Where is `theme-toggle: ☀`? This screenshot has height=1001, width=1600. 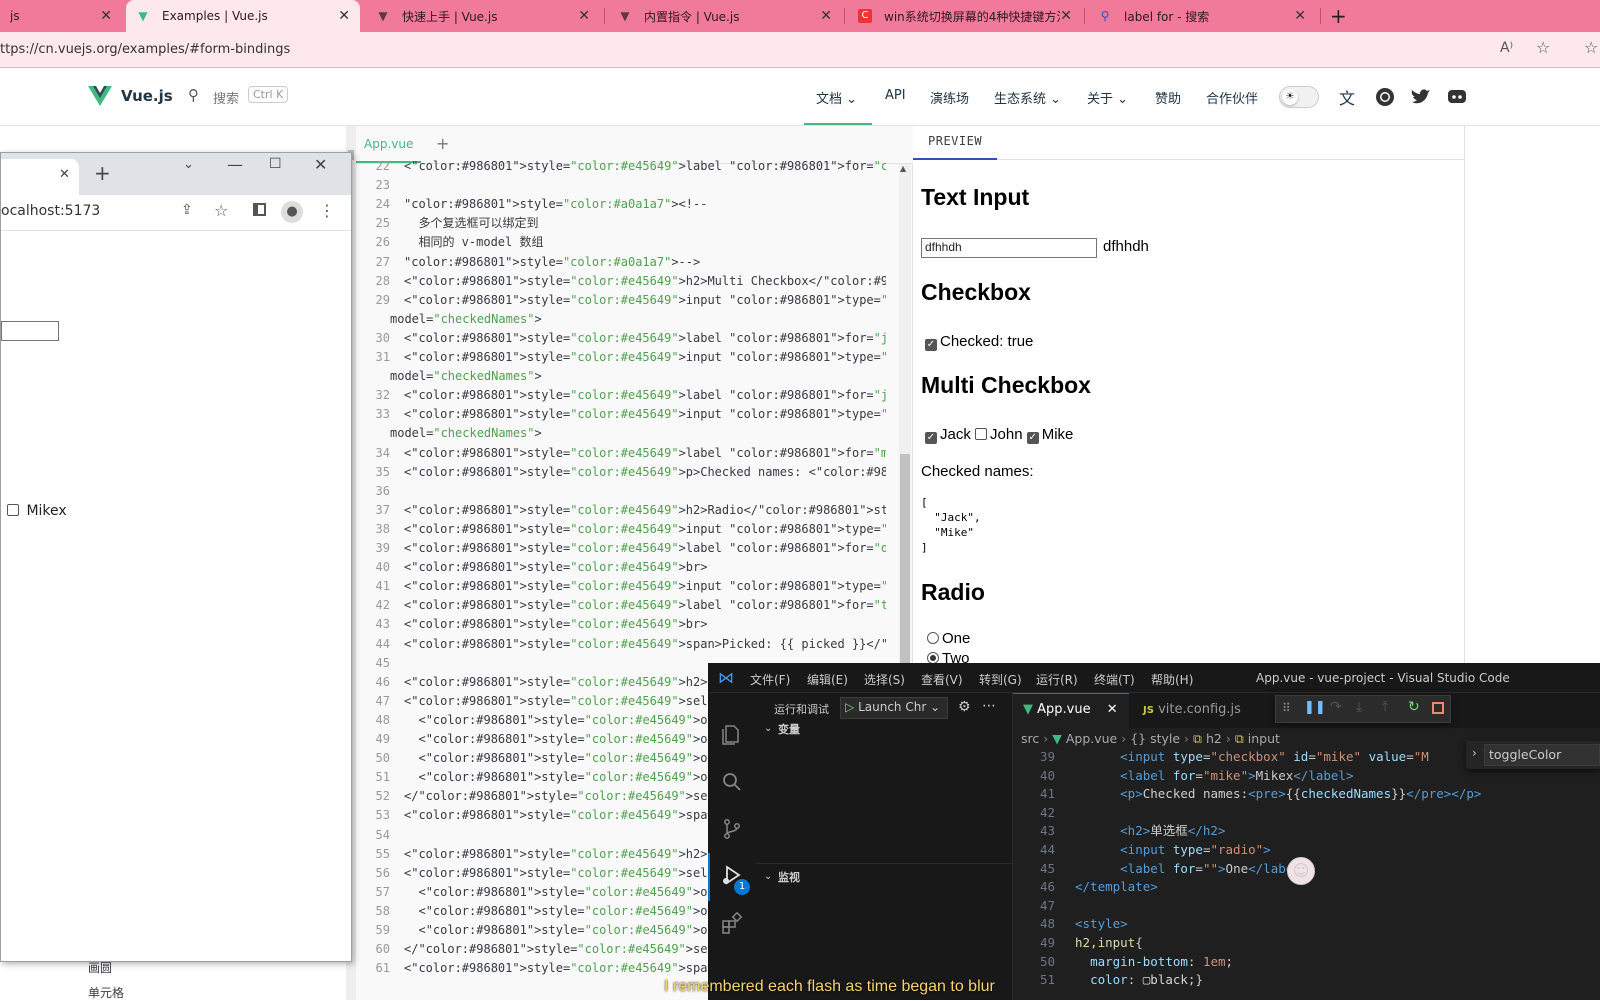
theme-toggle: ☀ is located at coordinates (1299, 97).